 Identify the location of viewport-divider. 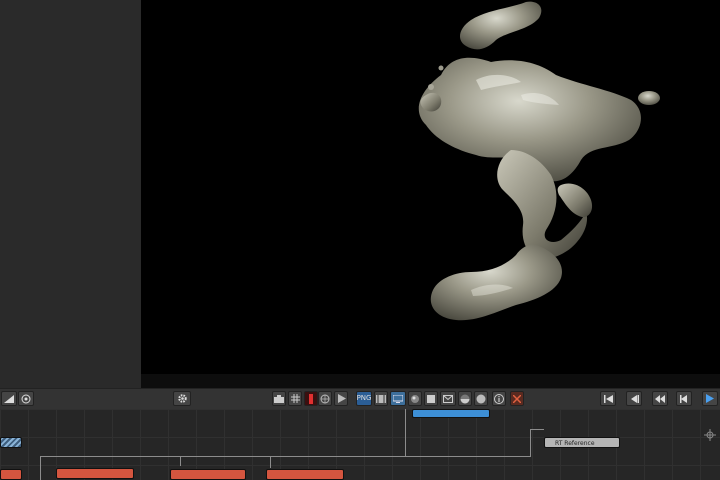
(430, 381).